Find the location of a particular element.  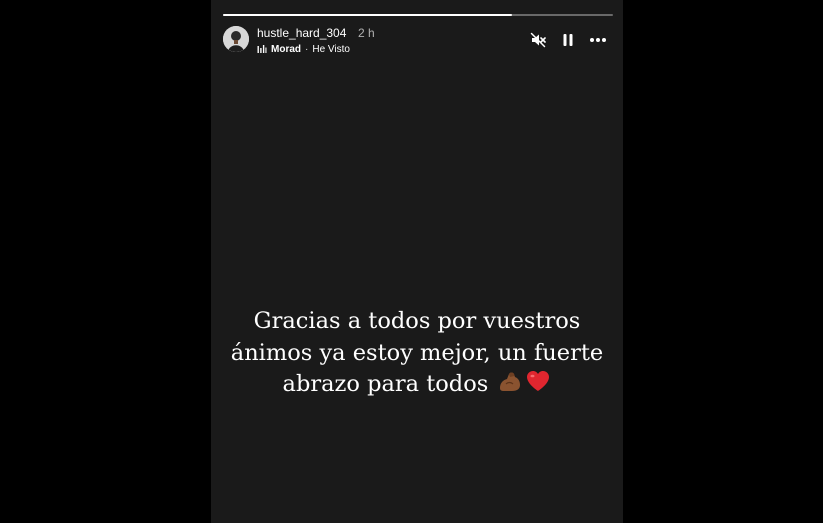

caption-line: ánimos ya estoy mejor, un fuerte is located at coordinates (417, 352).